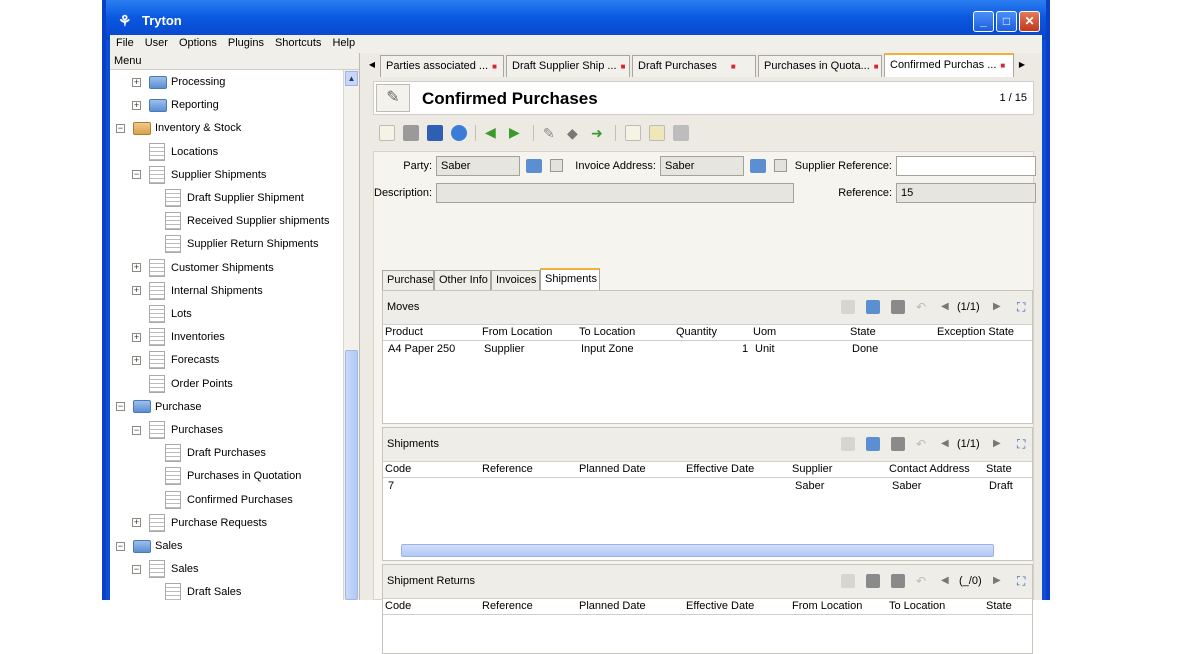 This screenshot has height=654, width=1200. What do you see at coordinates (568, 66) in the screenshot?
I see `tab-draft-supplier-shipment: Draft Supplier Ship ... ■` at bounding box center [568, 66].